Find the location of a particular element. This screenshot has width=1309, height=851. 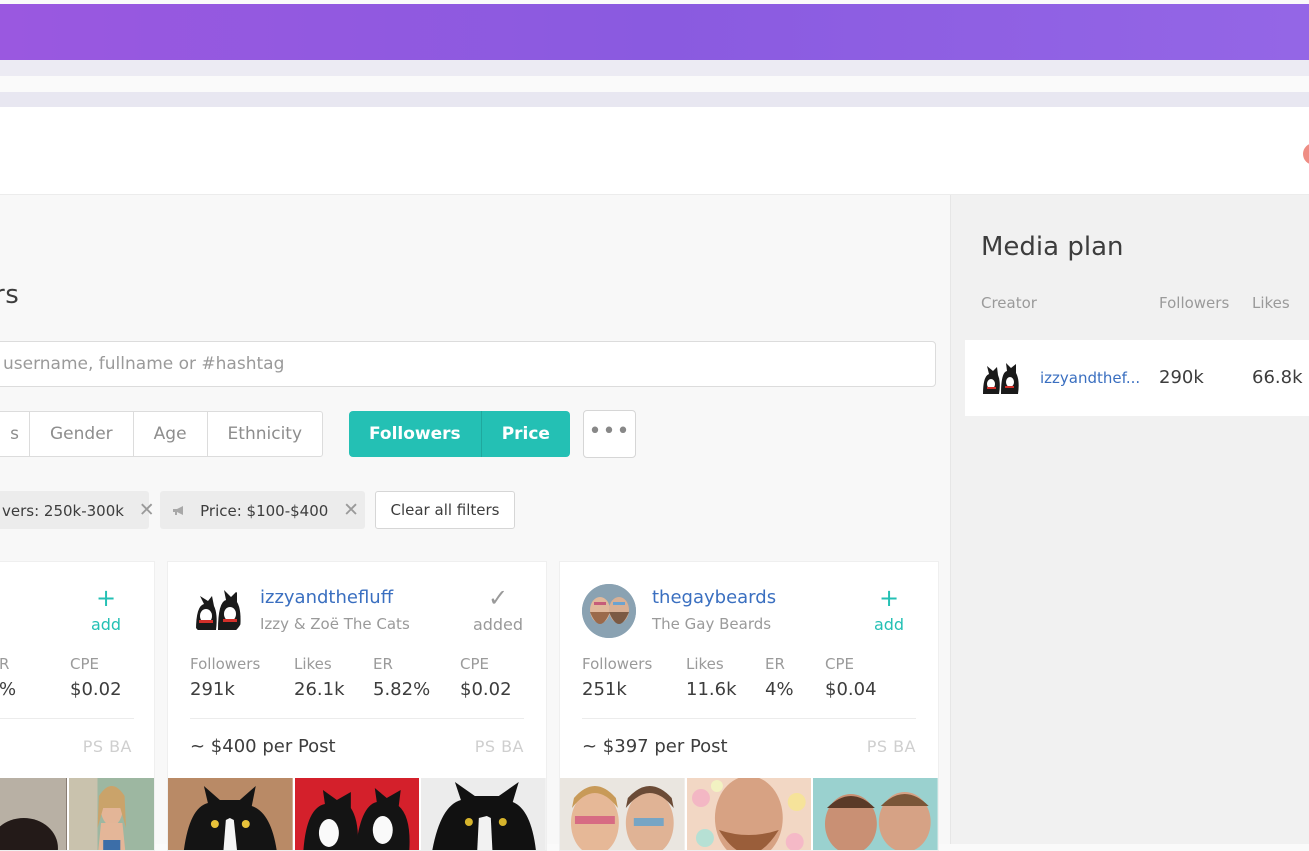

stat-label: ER is located at coordinates (383, 664).